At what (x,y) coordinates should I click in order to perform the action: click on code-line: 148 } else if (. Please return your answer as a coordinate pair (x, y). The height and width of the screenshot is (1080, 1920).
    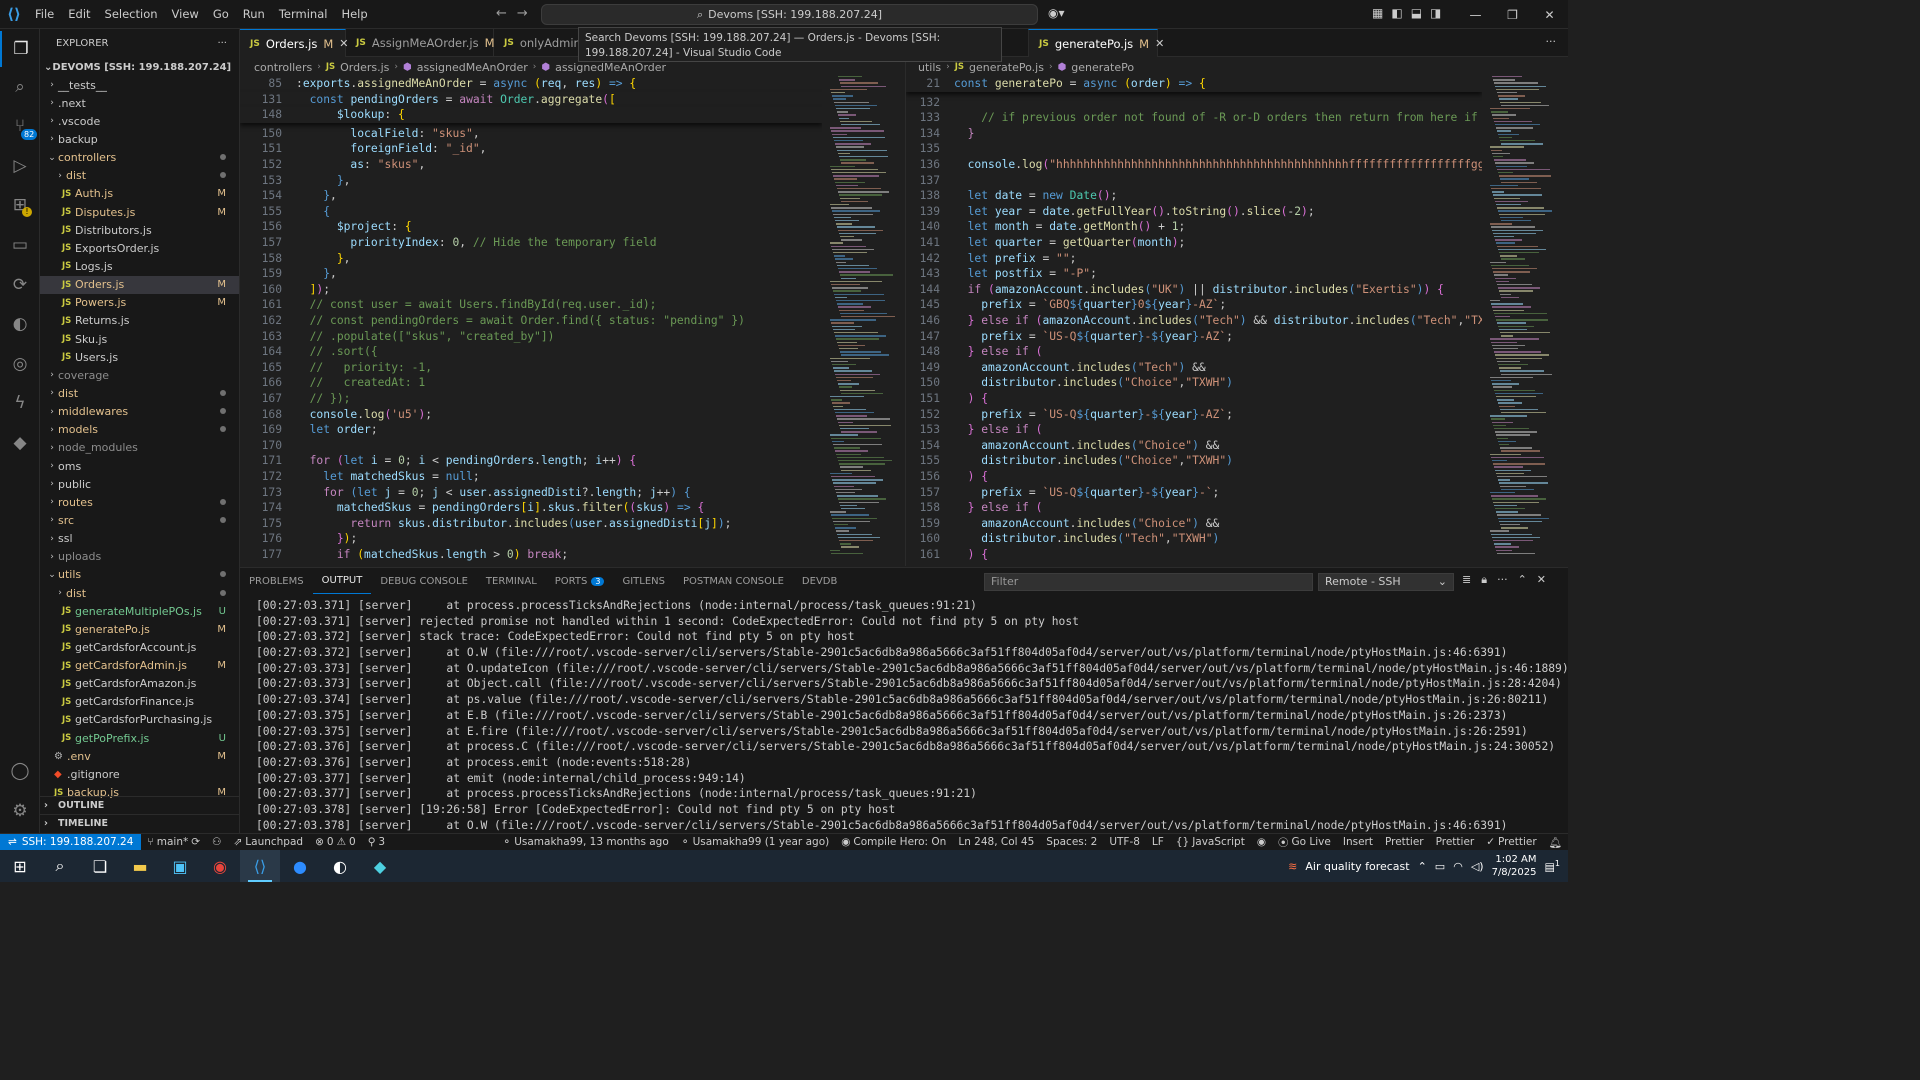
    Looking at the image, I should click on (974, 352).